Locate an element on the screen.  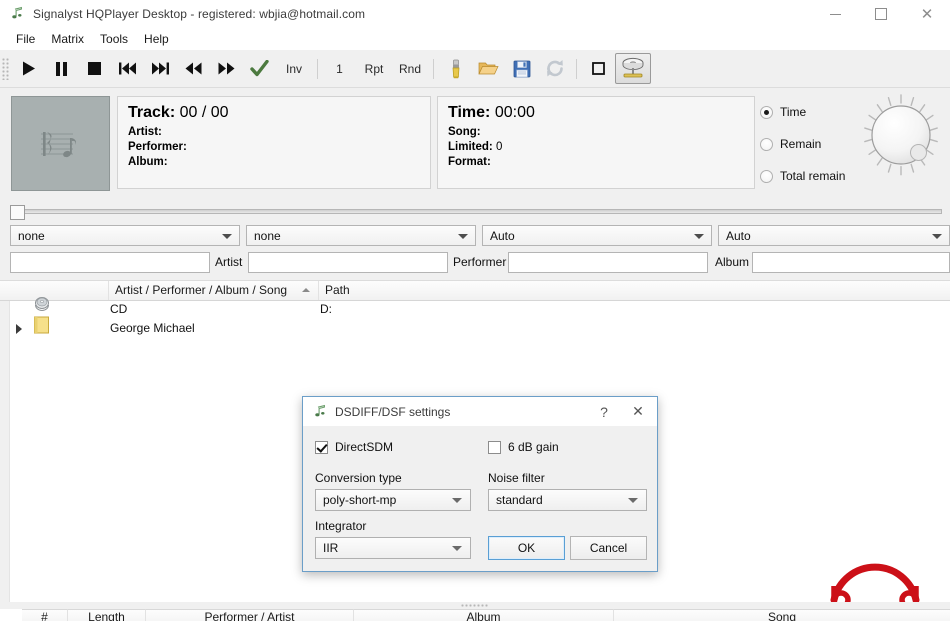
refresh-icon is located at coordinates (555, 68).